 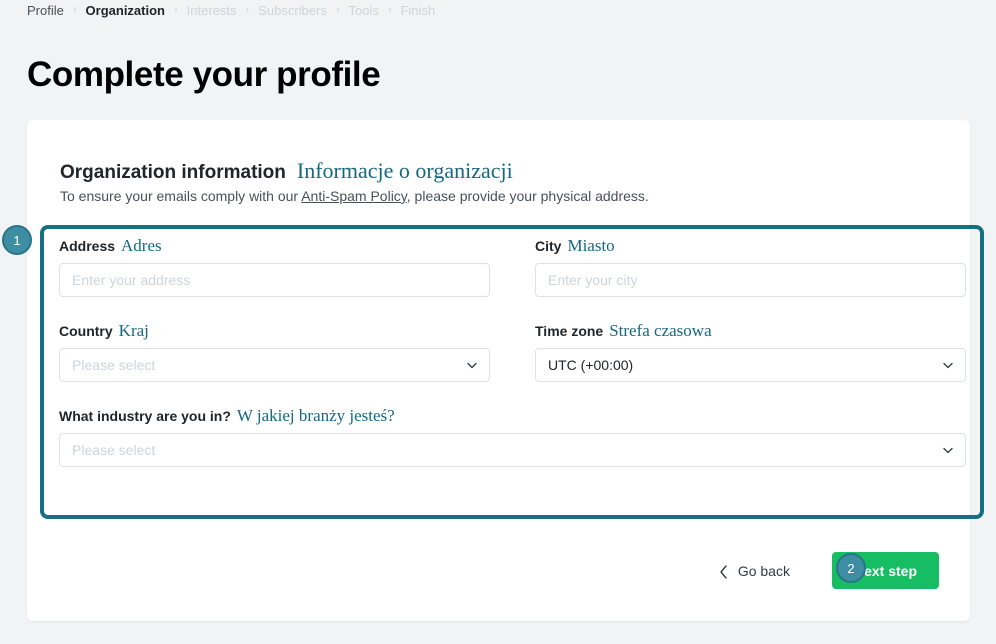 I want to click on step-badge-1: 1, so click(x=17, y=240).